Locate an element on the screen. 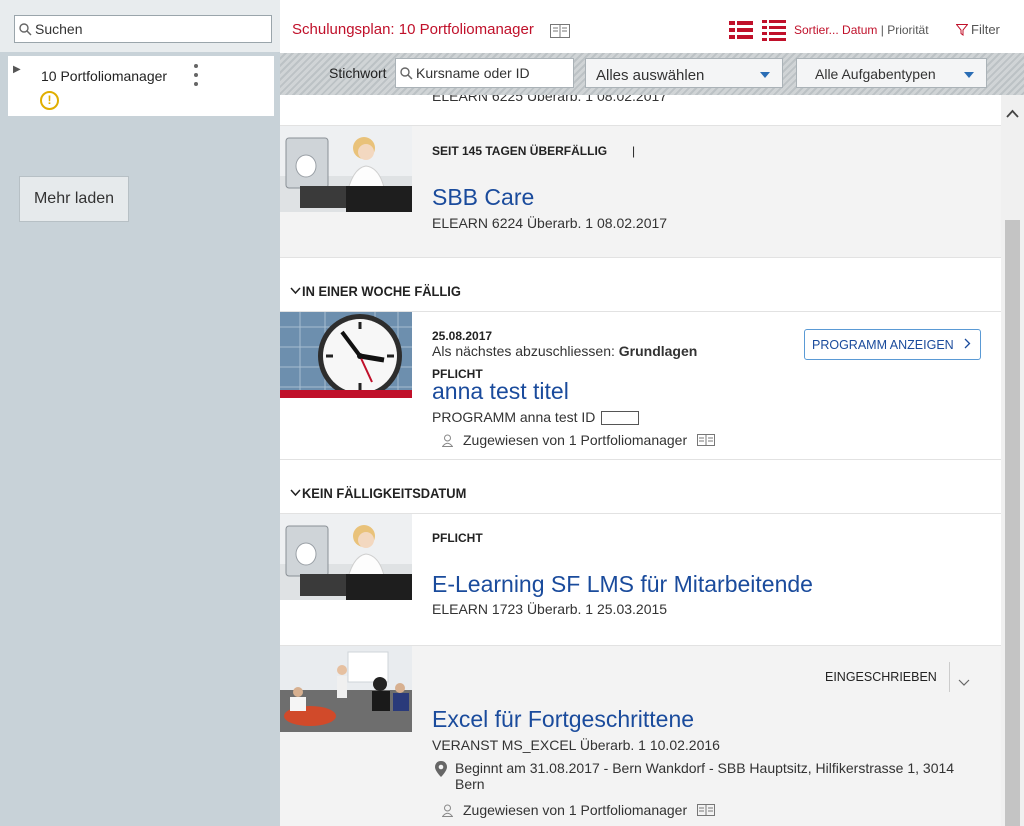  sort-priority: Priorität is located at coordinates (907, 30).